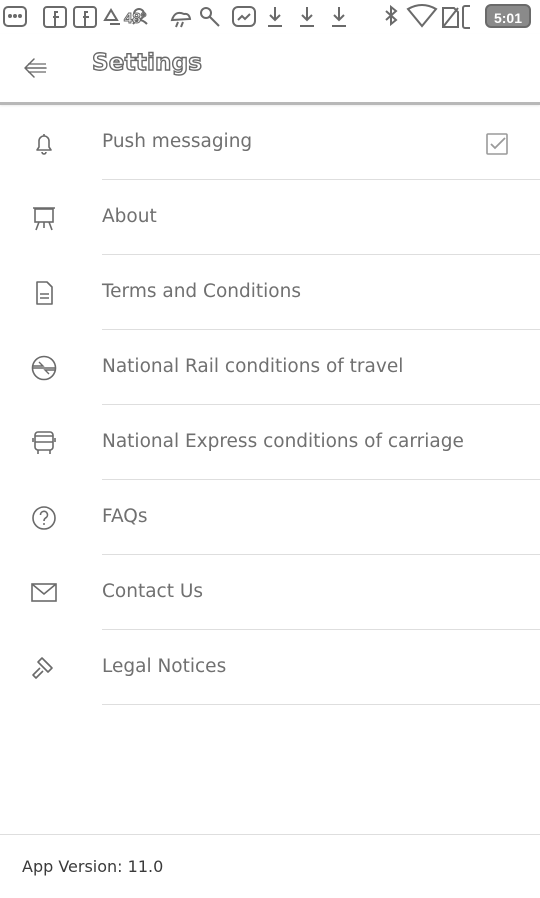 This screenshot has height=898, width=540. Describe the element at coordinates (270, 667) in the screenshot. I see `settings-item-legal-notices: Legal Notices` at that location.